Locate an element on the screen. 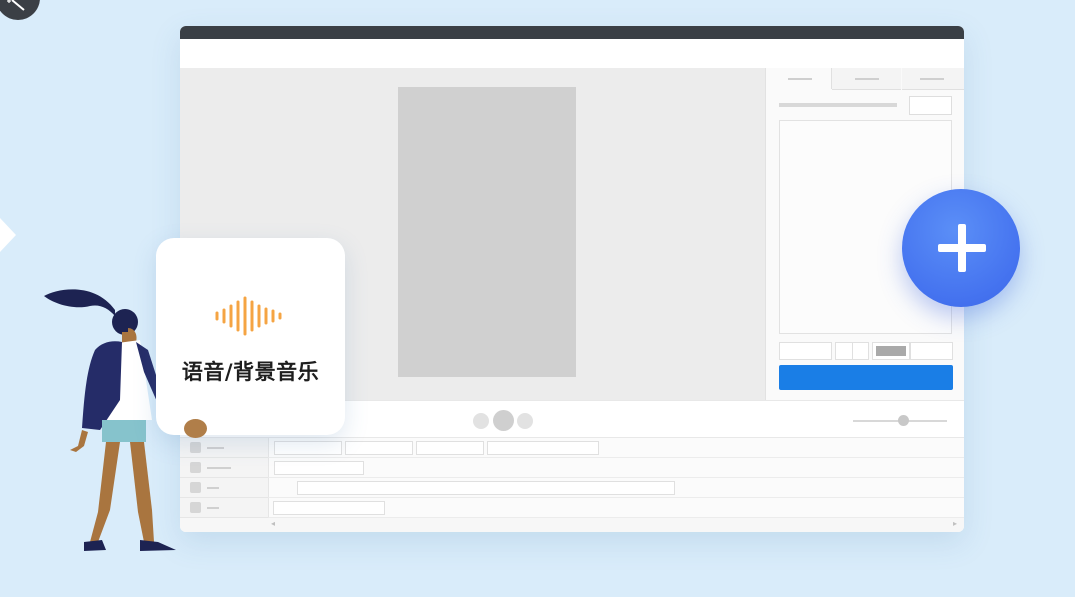 This screenshot has height=597, width=1075. apply-button is located at coordinates (866, 377).